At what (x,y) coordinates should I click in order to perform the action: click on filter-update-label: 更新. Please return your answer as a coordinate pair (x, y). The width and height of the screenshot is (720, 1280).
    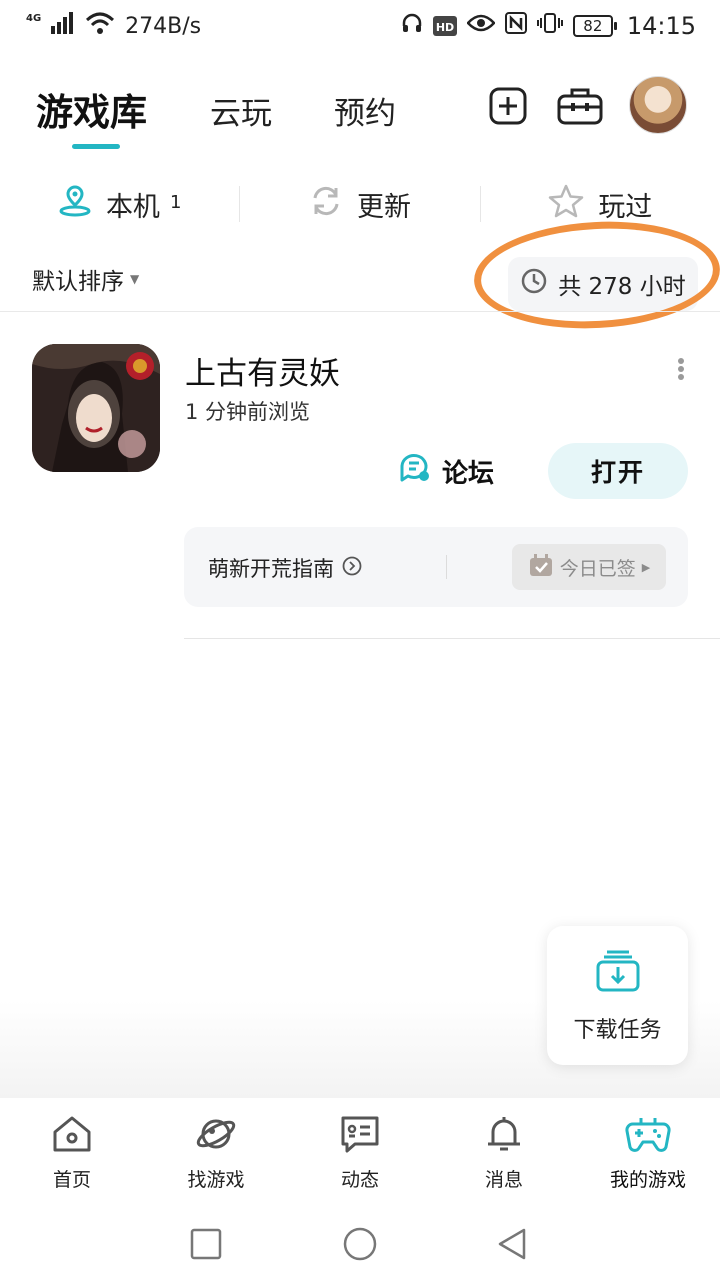
    Looking at the image, I should click on (383, 207).